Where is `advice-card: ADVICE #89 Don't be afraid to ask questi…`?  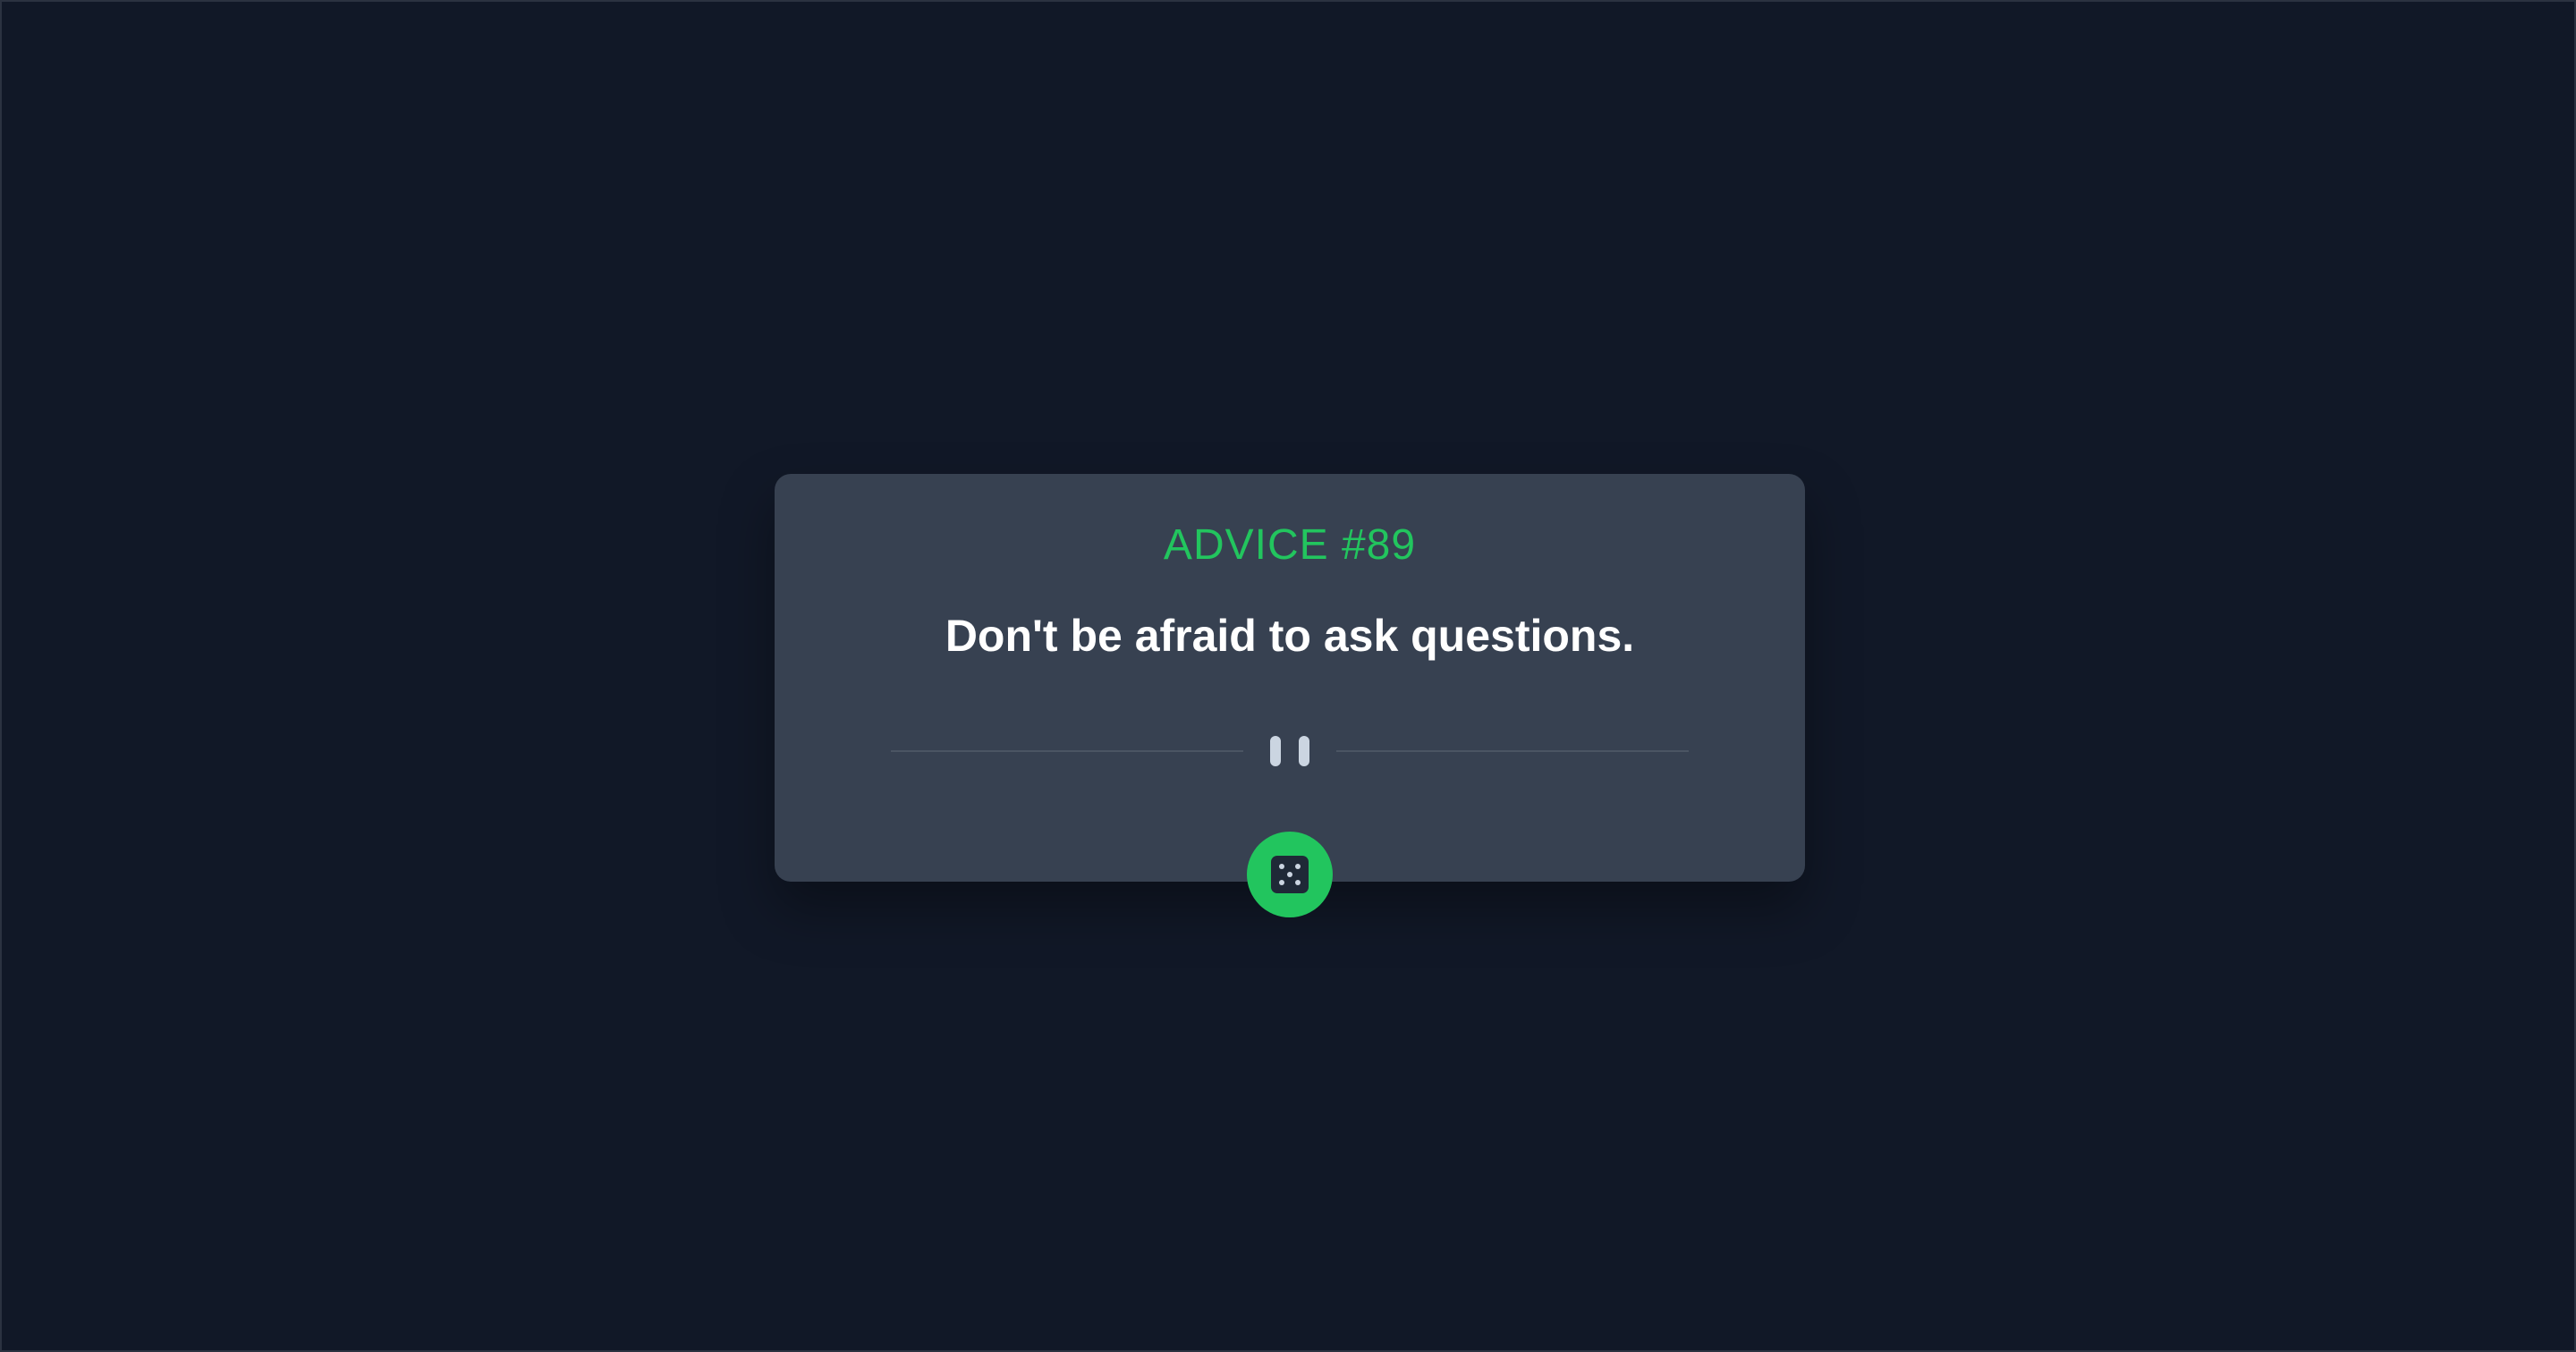 advice-card: ADVICE #89 Don't be afraid to ask questi… is located at coordinates (1290, 695).